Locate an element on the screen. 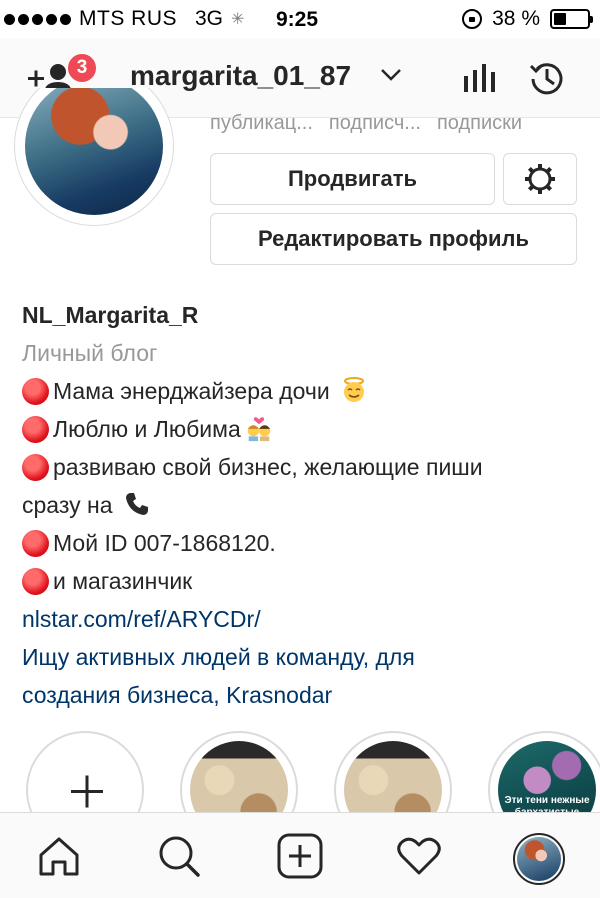 Image resolution: width=600 pixels, height=898 pixels. gear-icon is located at coordinates (540, 179).